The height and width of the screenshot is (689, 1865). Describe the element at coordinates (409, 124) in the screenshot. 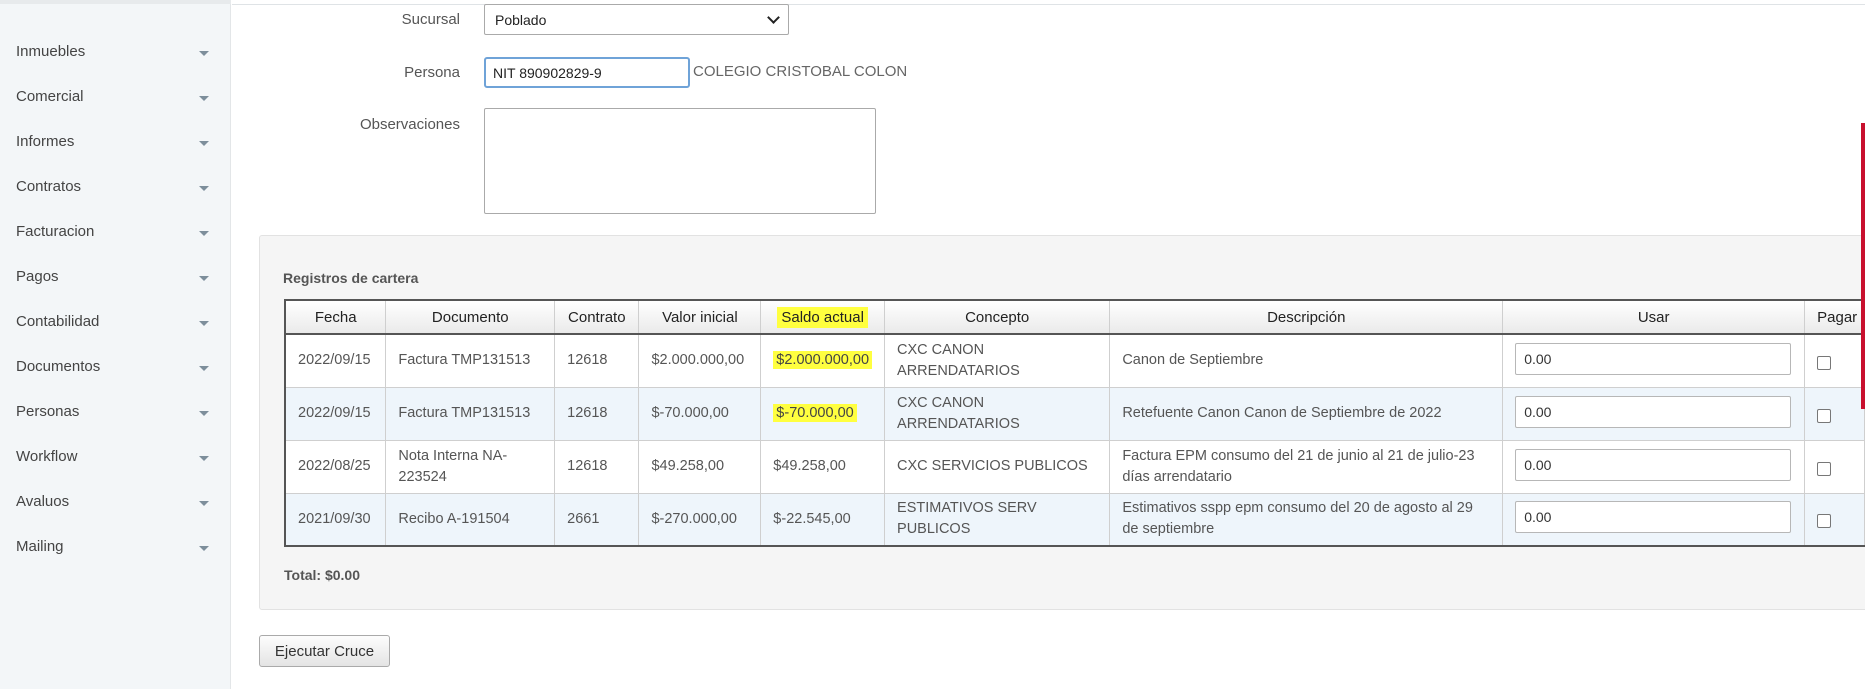

I see `observaciones-label: Observaciones` at that location.